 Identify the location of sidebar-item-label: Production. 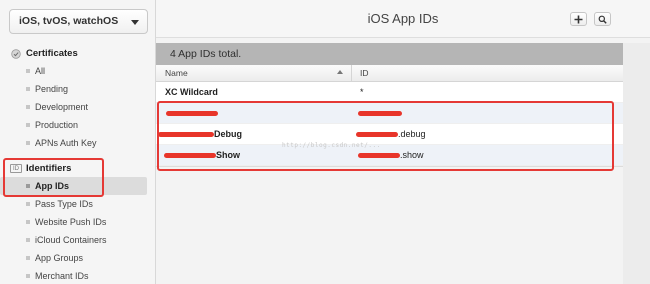
(57, 125).